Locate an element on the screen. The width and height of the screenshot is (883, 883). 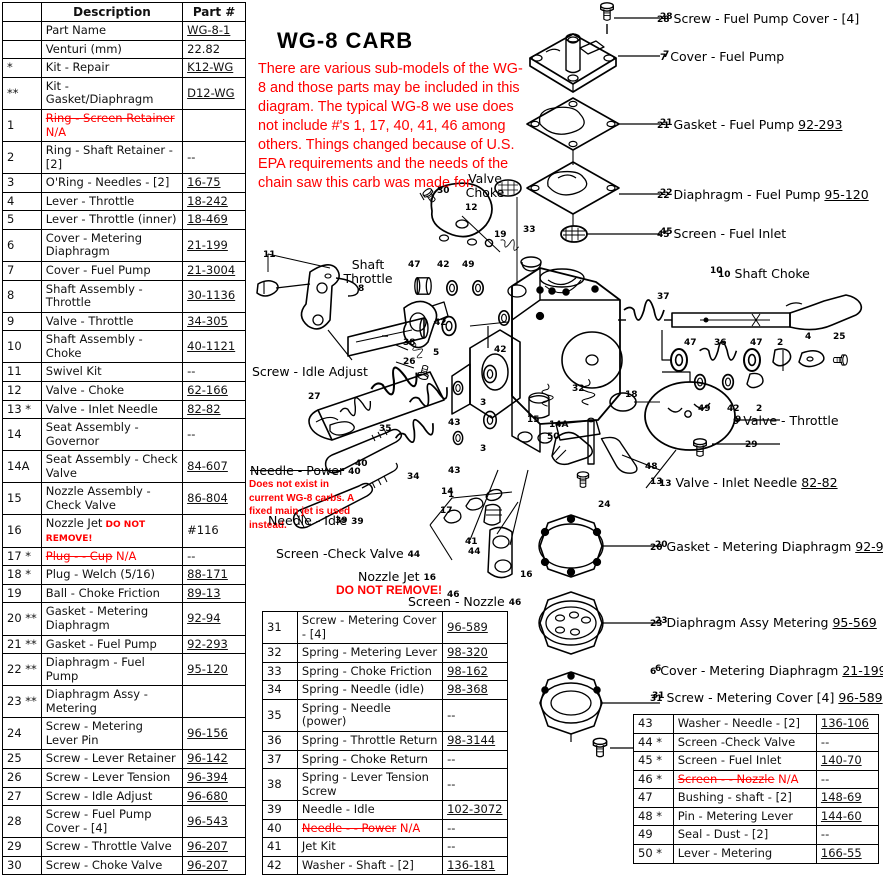
row-partnumber-cell: 40-1121 is located at coordinates (214, 347).